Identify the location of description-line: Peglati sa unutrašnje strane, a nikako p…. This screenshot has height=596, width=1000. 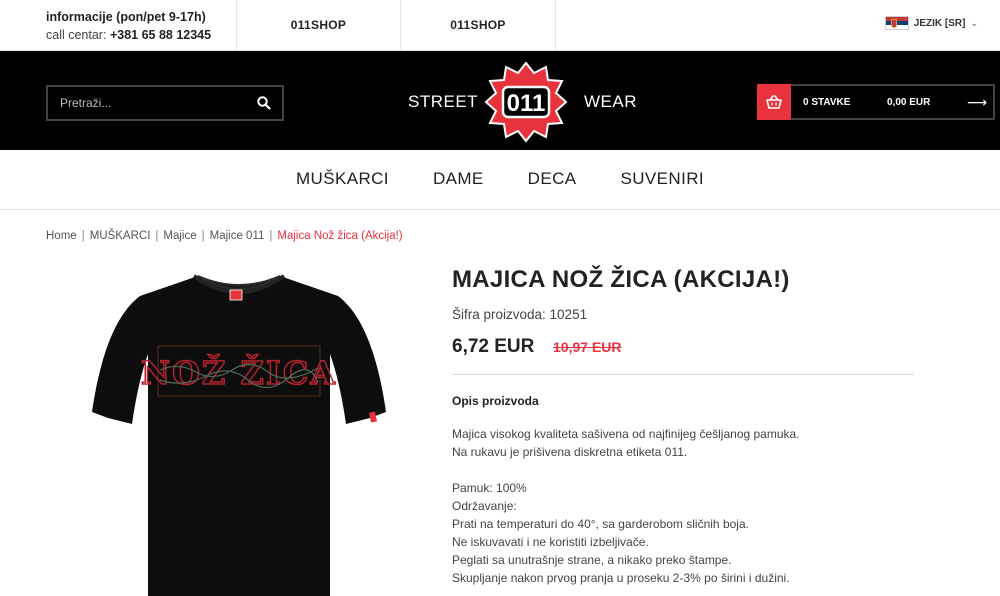
(592, 560).